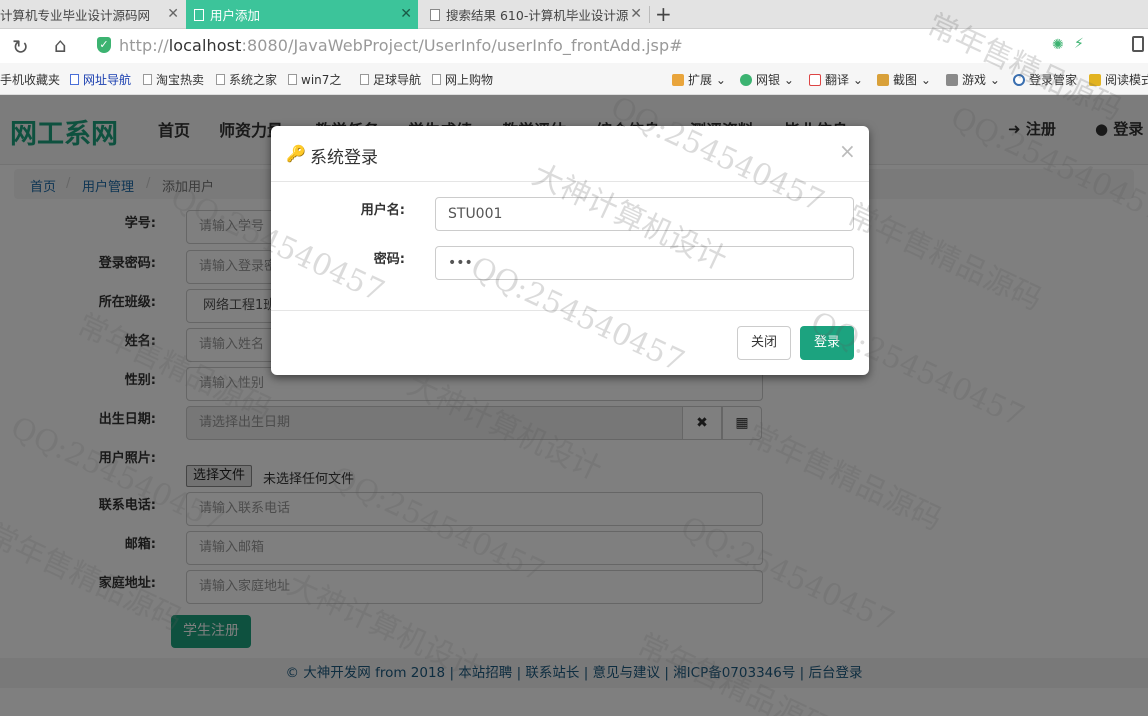 Image resolution: width=1148 pixels, height=716 pixels. What do you see at coordinates (302, 14) in the screenshot?
I see `browser-tab-2: 用户添加 ✕` at bounding box center [302, 14].